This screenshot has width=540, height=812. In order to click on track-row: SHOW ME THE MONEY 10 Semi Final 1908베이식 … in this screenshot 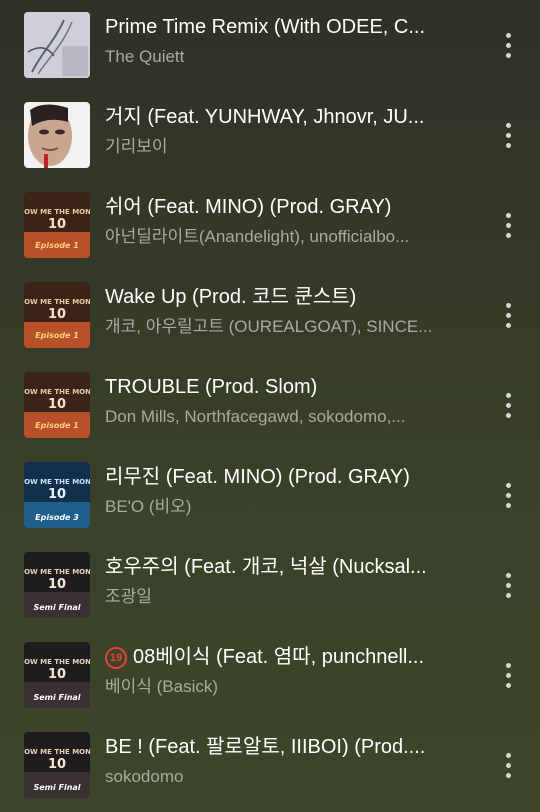, I will do `click(270, 675)`.